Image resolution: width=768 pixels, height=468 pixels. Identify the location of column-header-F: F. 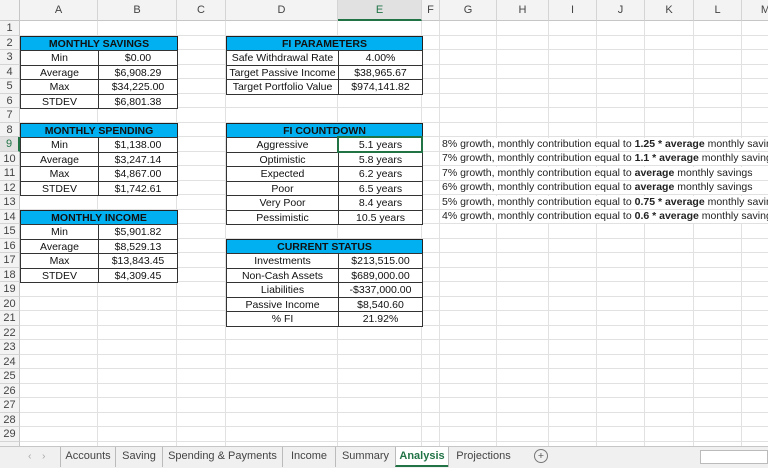
(431, 10).